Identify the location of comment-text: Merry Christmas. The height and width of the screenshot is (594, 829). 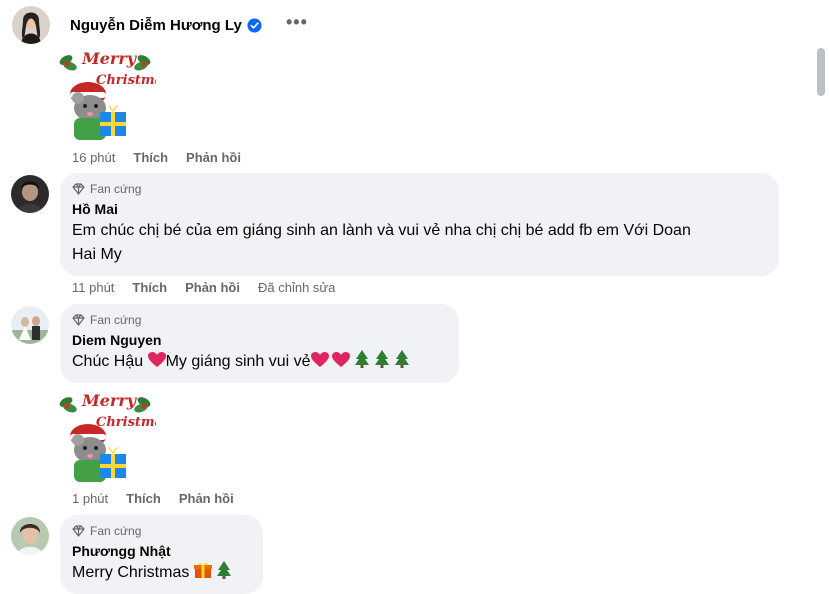
(161, 573).